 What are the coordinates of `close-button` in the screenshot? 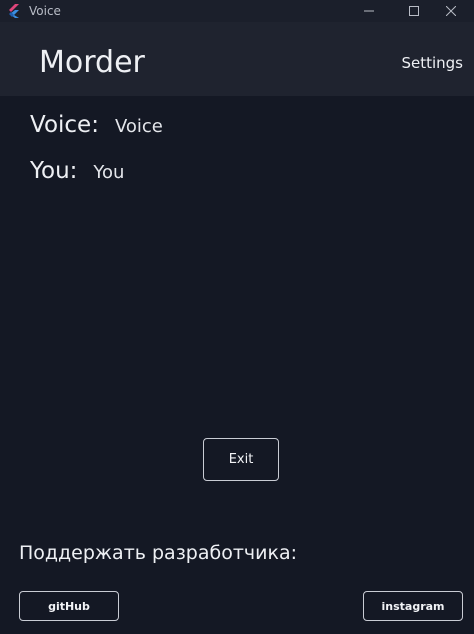 It's located at (451, 11).